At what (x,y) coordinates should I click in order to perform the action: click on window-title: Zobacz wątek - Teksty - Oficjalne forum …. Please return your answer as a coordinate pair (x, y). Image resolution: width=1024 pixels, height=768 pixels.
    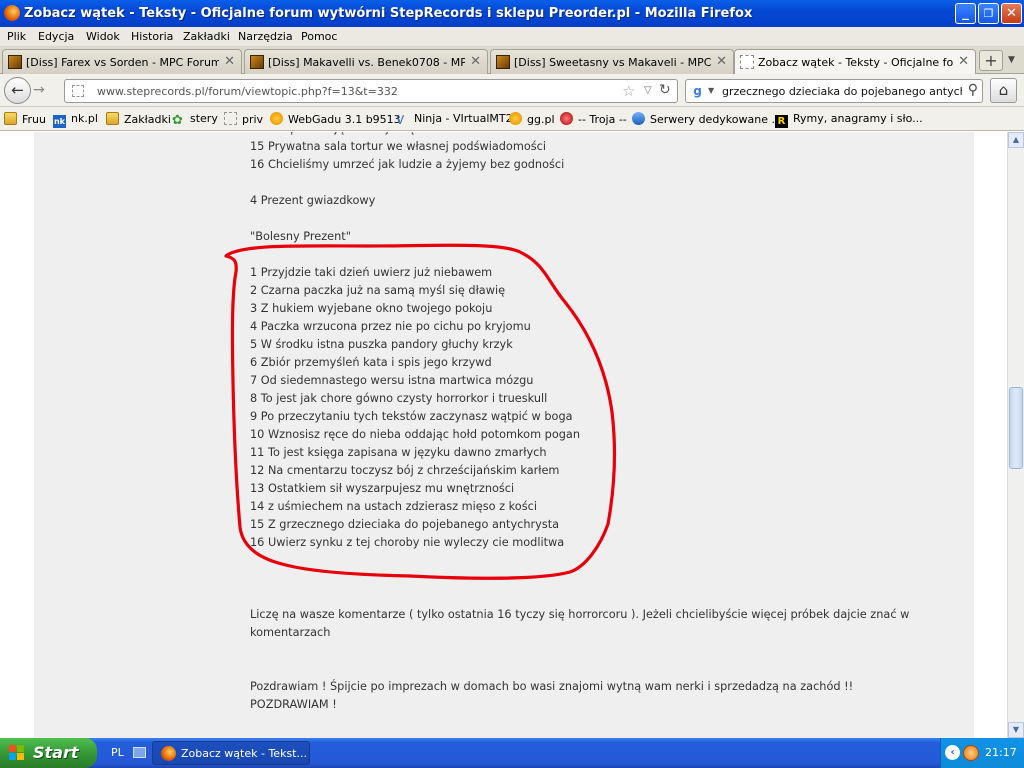
    Looking at the image, I should click on (388, 13).